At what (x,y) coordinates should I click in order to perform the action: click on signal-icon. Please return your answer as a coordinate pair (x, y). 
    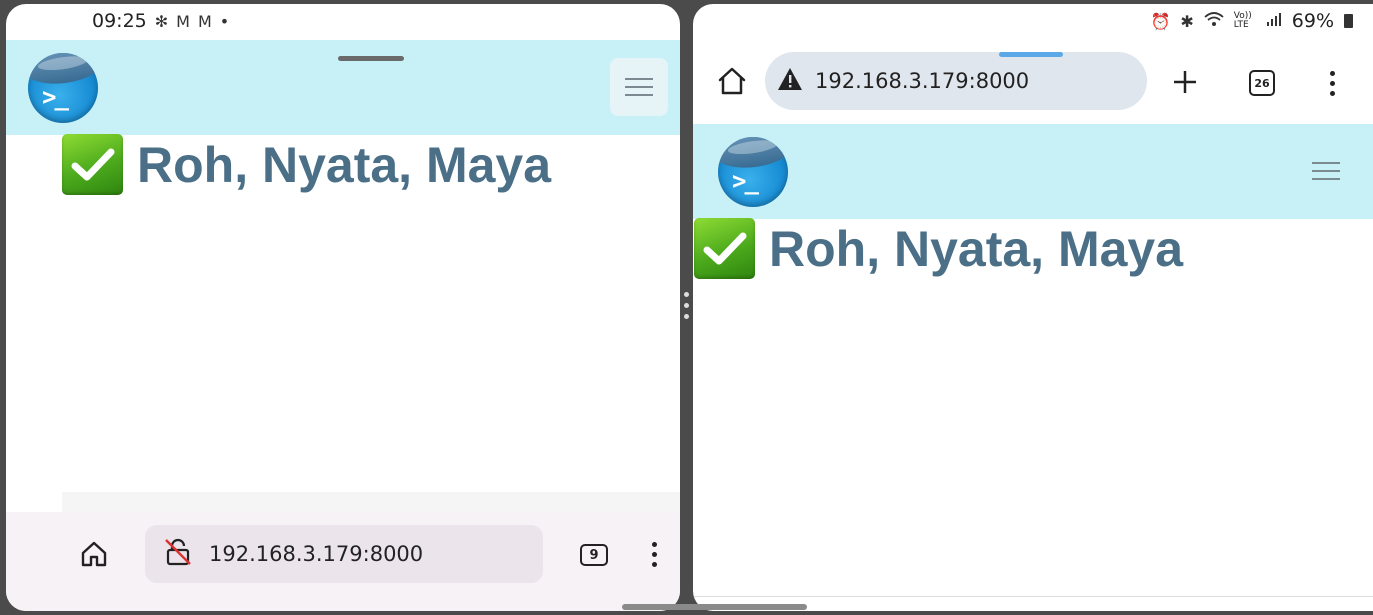
    Looking at the image, I should click on (1274, 21).